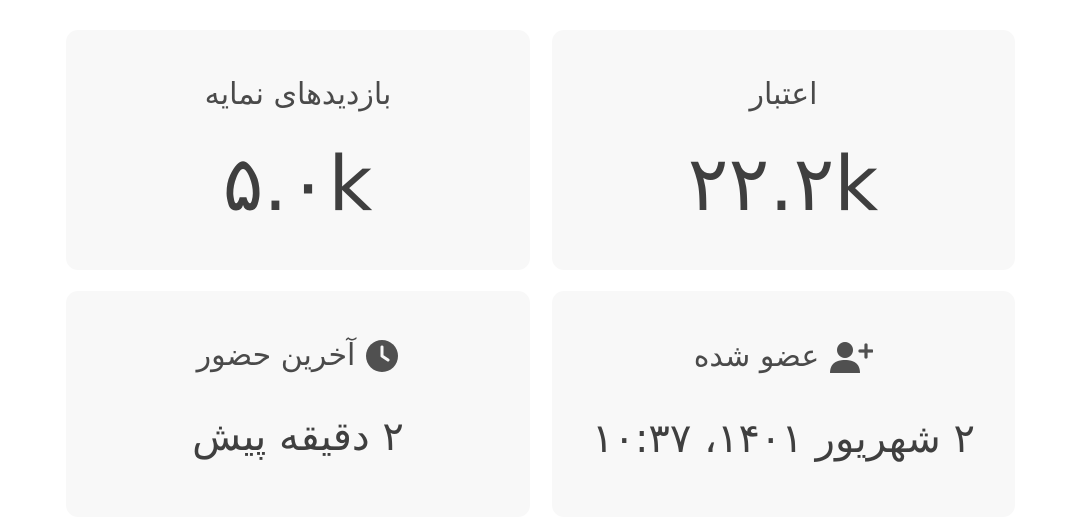  What do you see at coordinates (382, 356) in the screenshot?
I see `clock-icon` at bounding box center [382, 356].